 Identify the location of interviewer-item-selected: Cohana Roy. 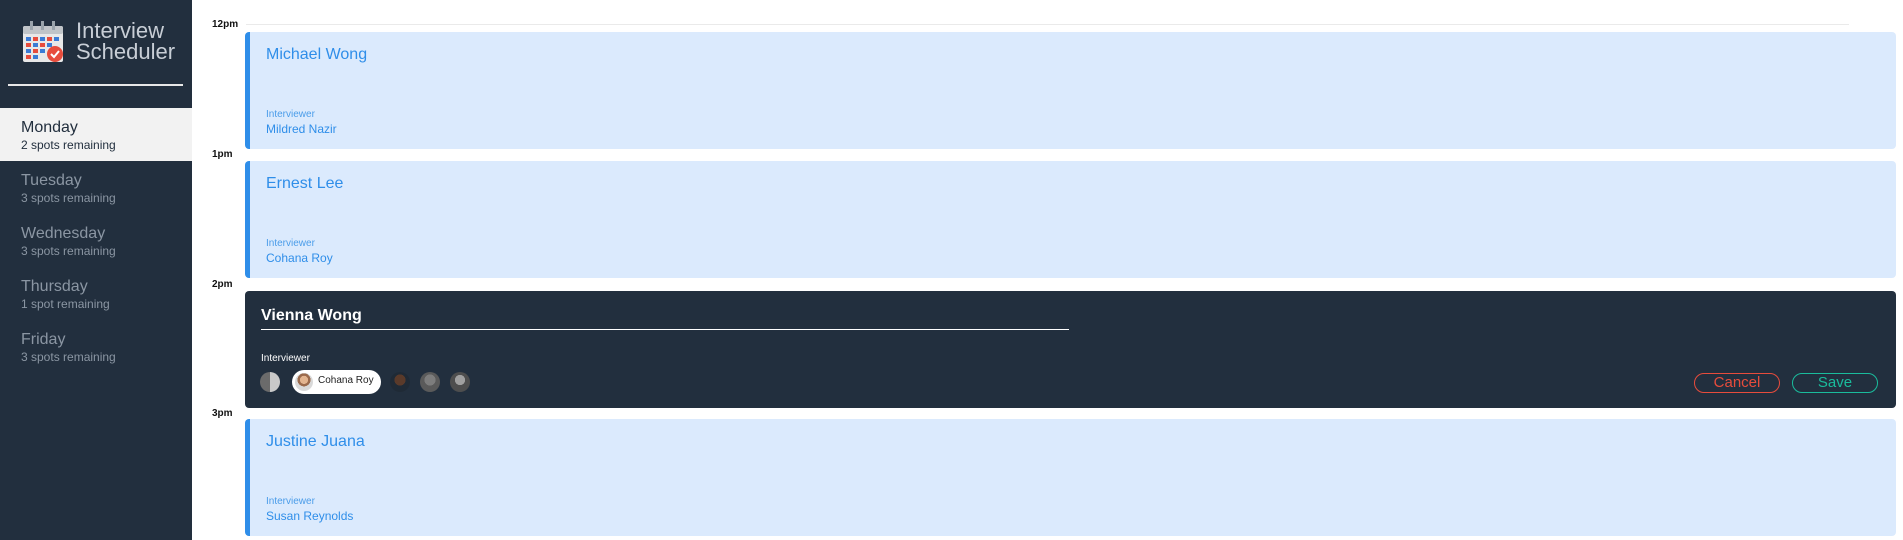
(336, 382).